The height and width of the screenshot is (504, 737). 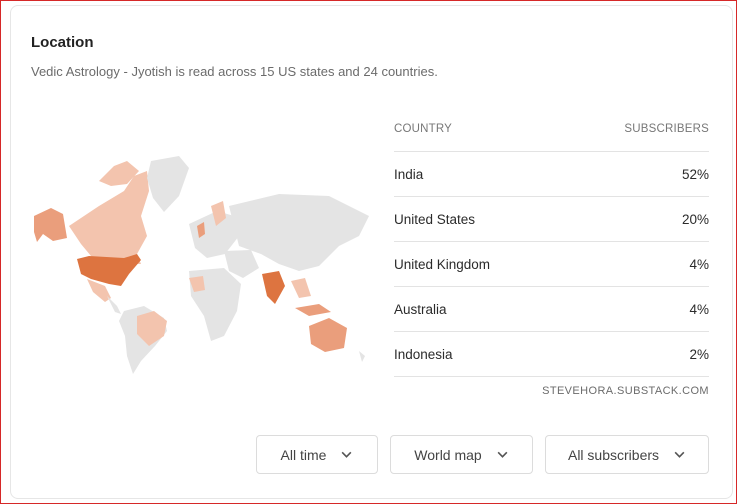 What do you see at coordinates (409, 174) in the screenshot?
I see `row-country: India` at bounding box center [409, 174].